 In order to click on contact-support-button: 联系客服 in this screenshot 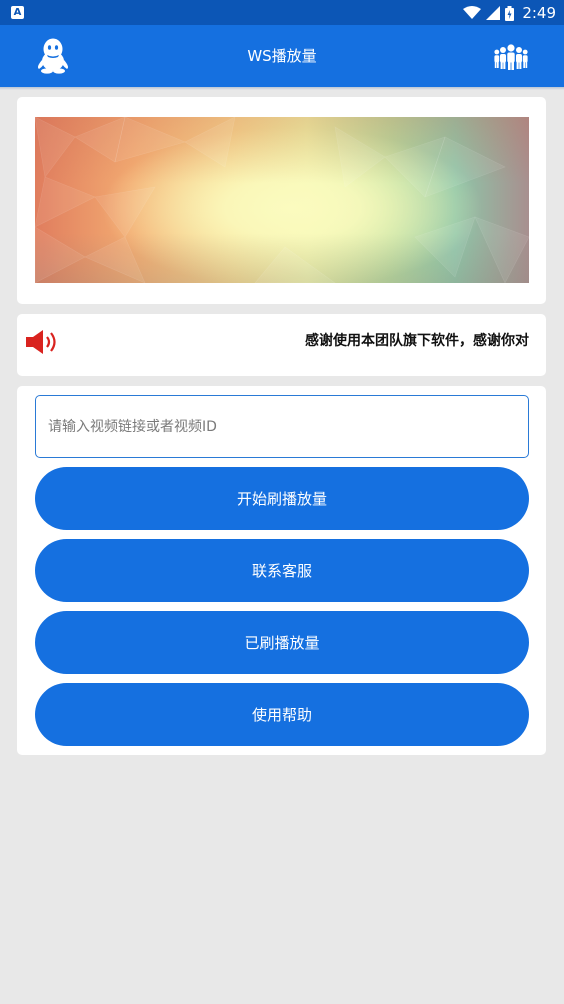, I will do `click(282, 570)`.